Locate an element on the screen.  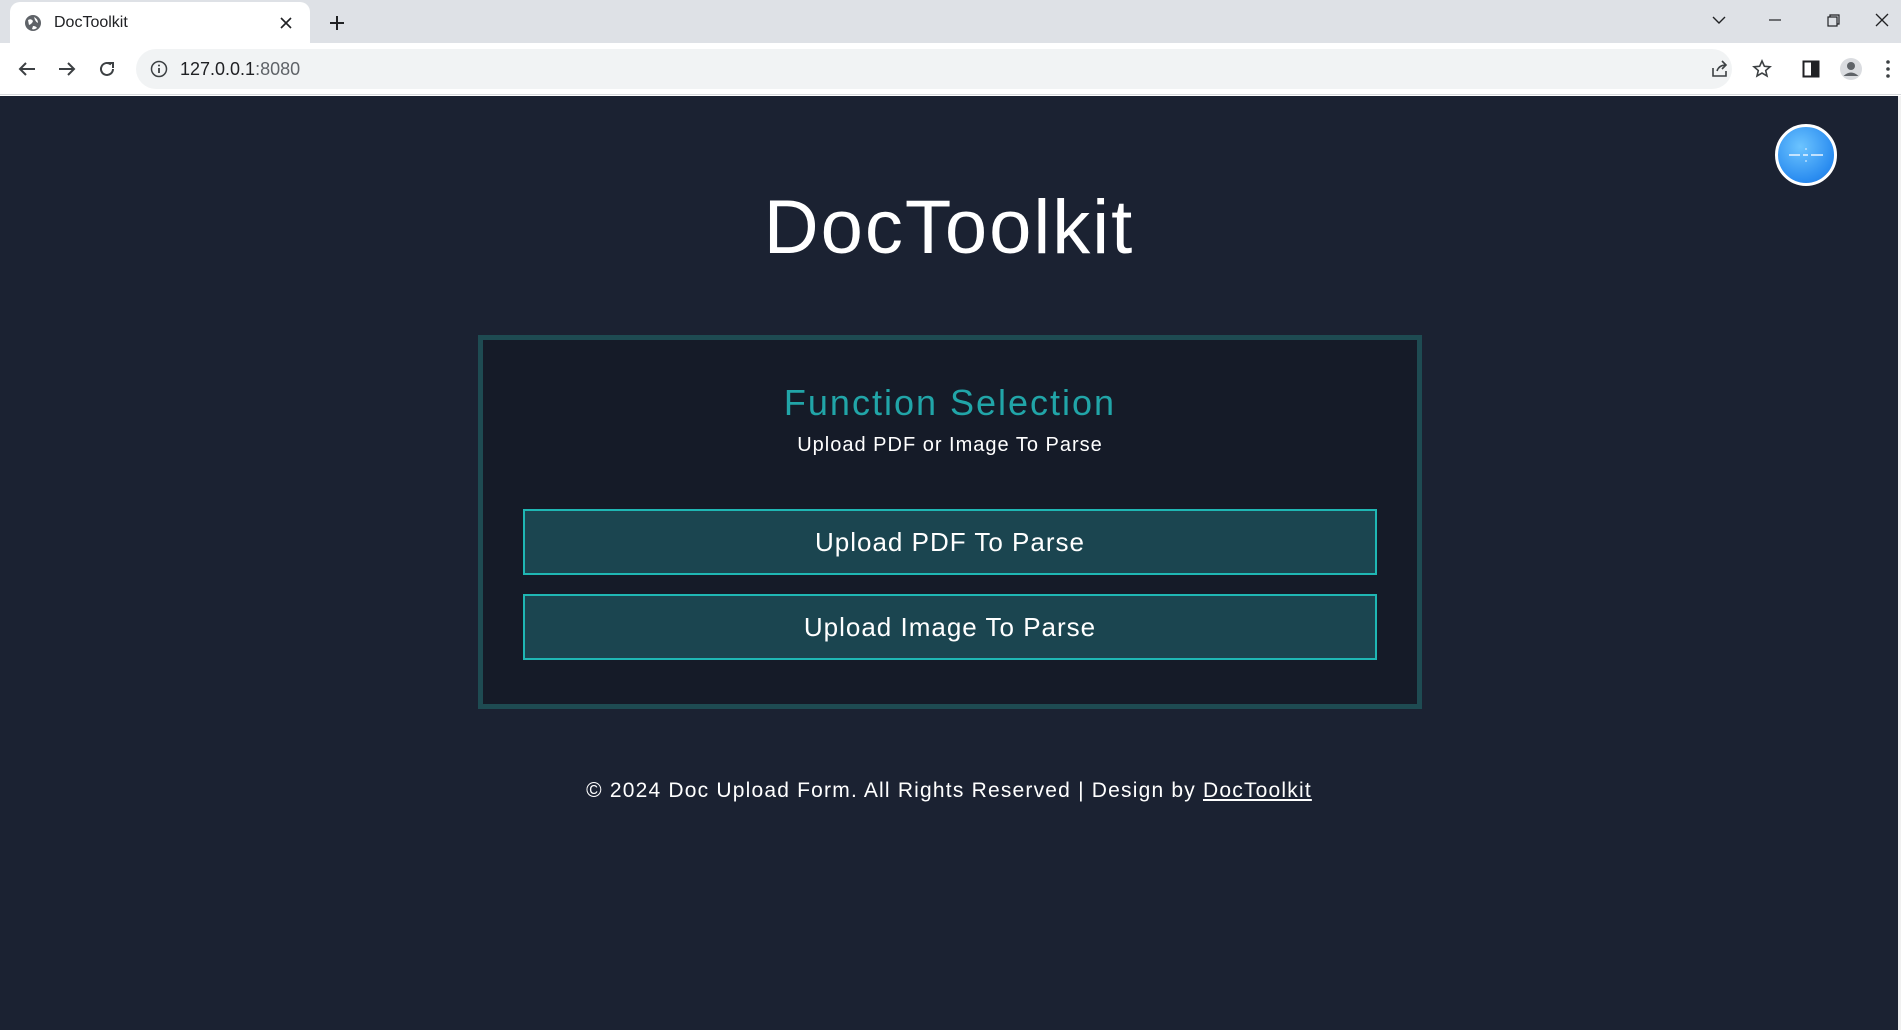
close-icon is located at coordinates (286, 23).